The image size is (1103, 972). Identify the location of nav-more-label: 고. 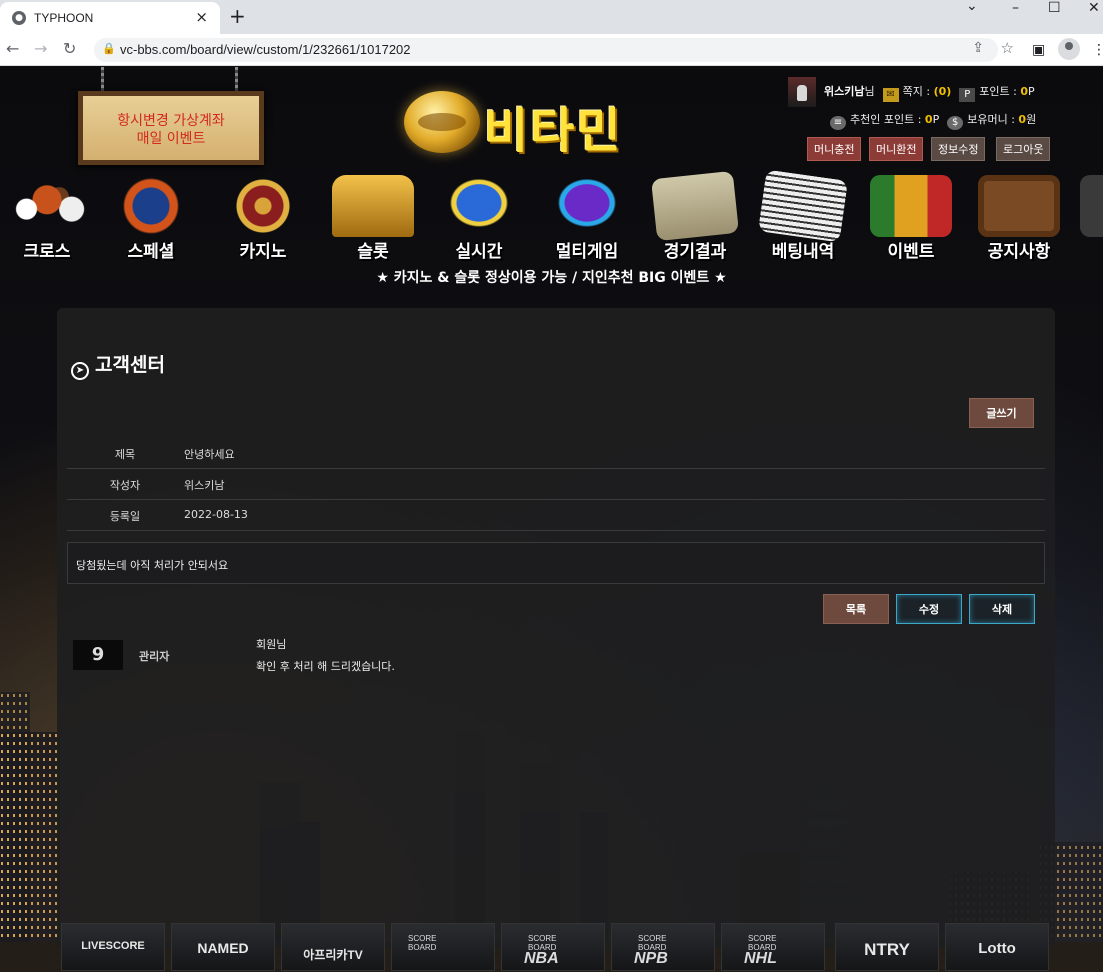
(1084, 249).